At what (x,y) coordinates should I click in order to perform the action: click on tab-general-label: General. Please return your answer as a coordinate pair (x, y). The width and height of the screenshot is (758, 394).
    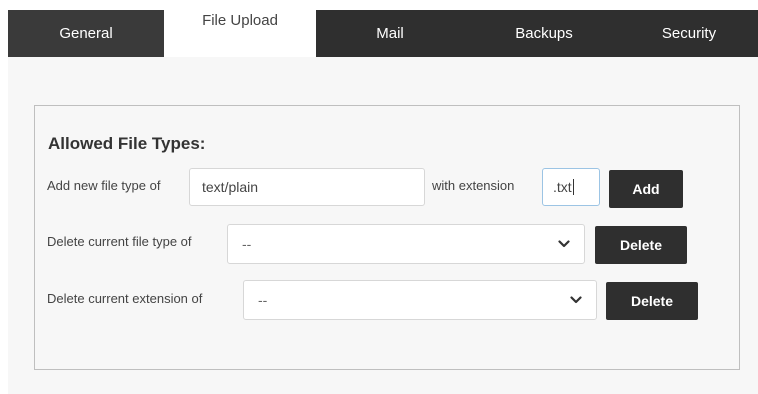
    Looking at the image, I should click on (86, 33).